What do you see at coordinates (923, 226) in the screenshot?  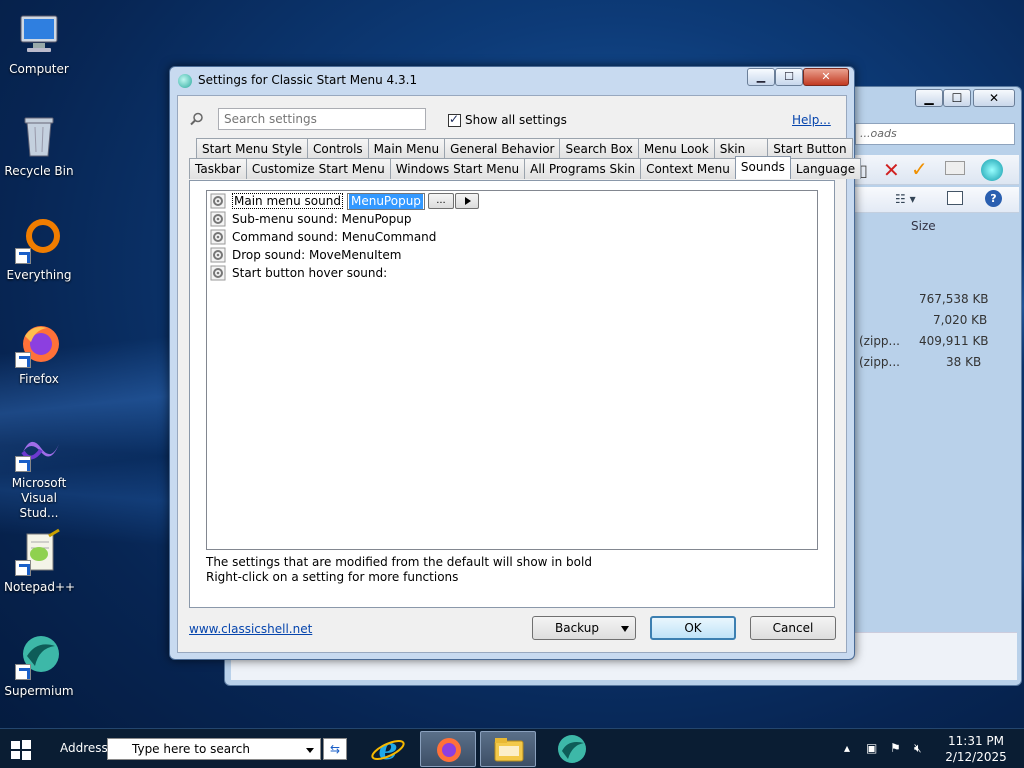 I see `bg-column-size: Size` at bounding box center [923, 226].